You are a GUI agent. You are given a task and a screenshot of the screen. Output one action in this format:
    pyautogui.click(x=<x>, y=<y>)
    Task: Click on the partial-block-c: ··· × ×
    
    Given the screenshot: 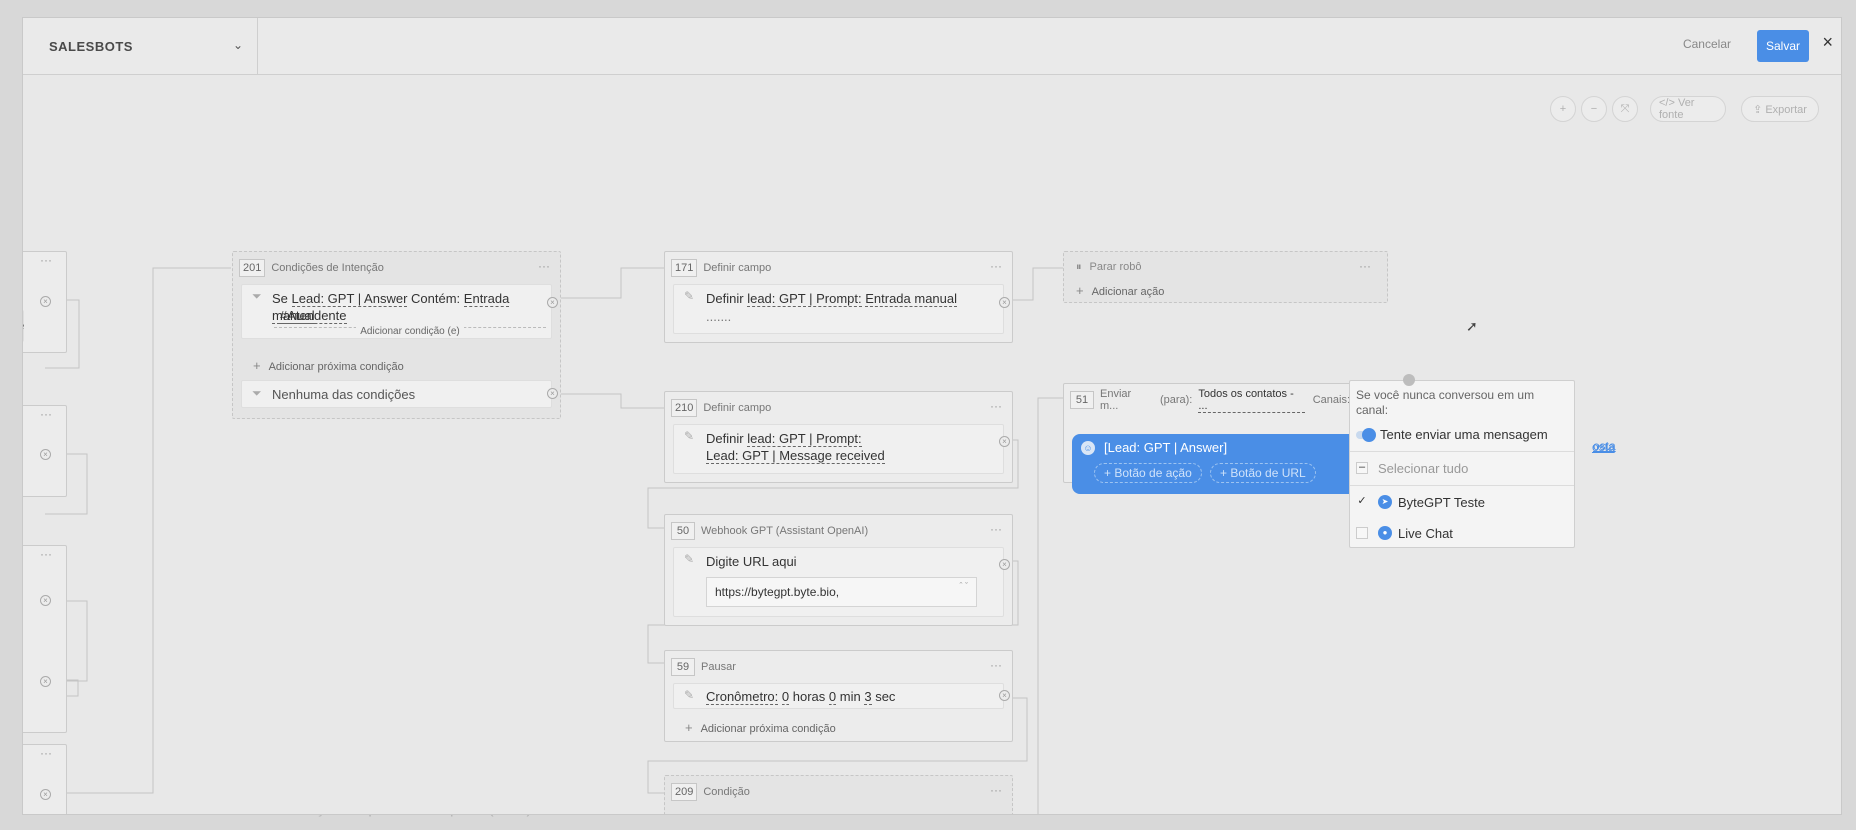 What is the action you would take?
    pyautogui.click(x=45, y=639)
    